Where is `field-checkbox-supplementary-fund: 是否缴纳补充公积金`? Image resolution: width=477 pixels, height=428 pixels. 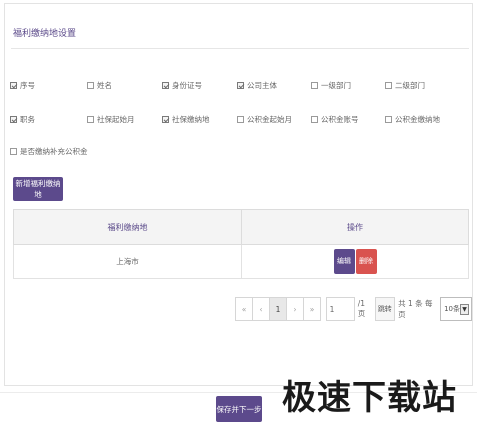 field-checkbox-supplementary-fund: 是否缴纳补充公积金 is located at coordinates (49, 151).